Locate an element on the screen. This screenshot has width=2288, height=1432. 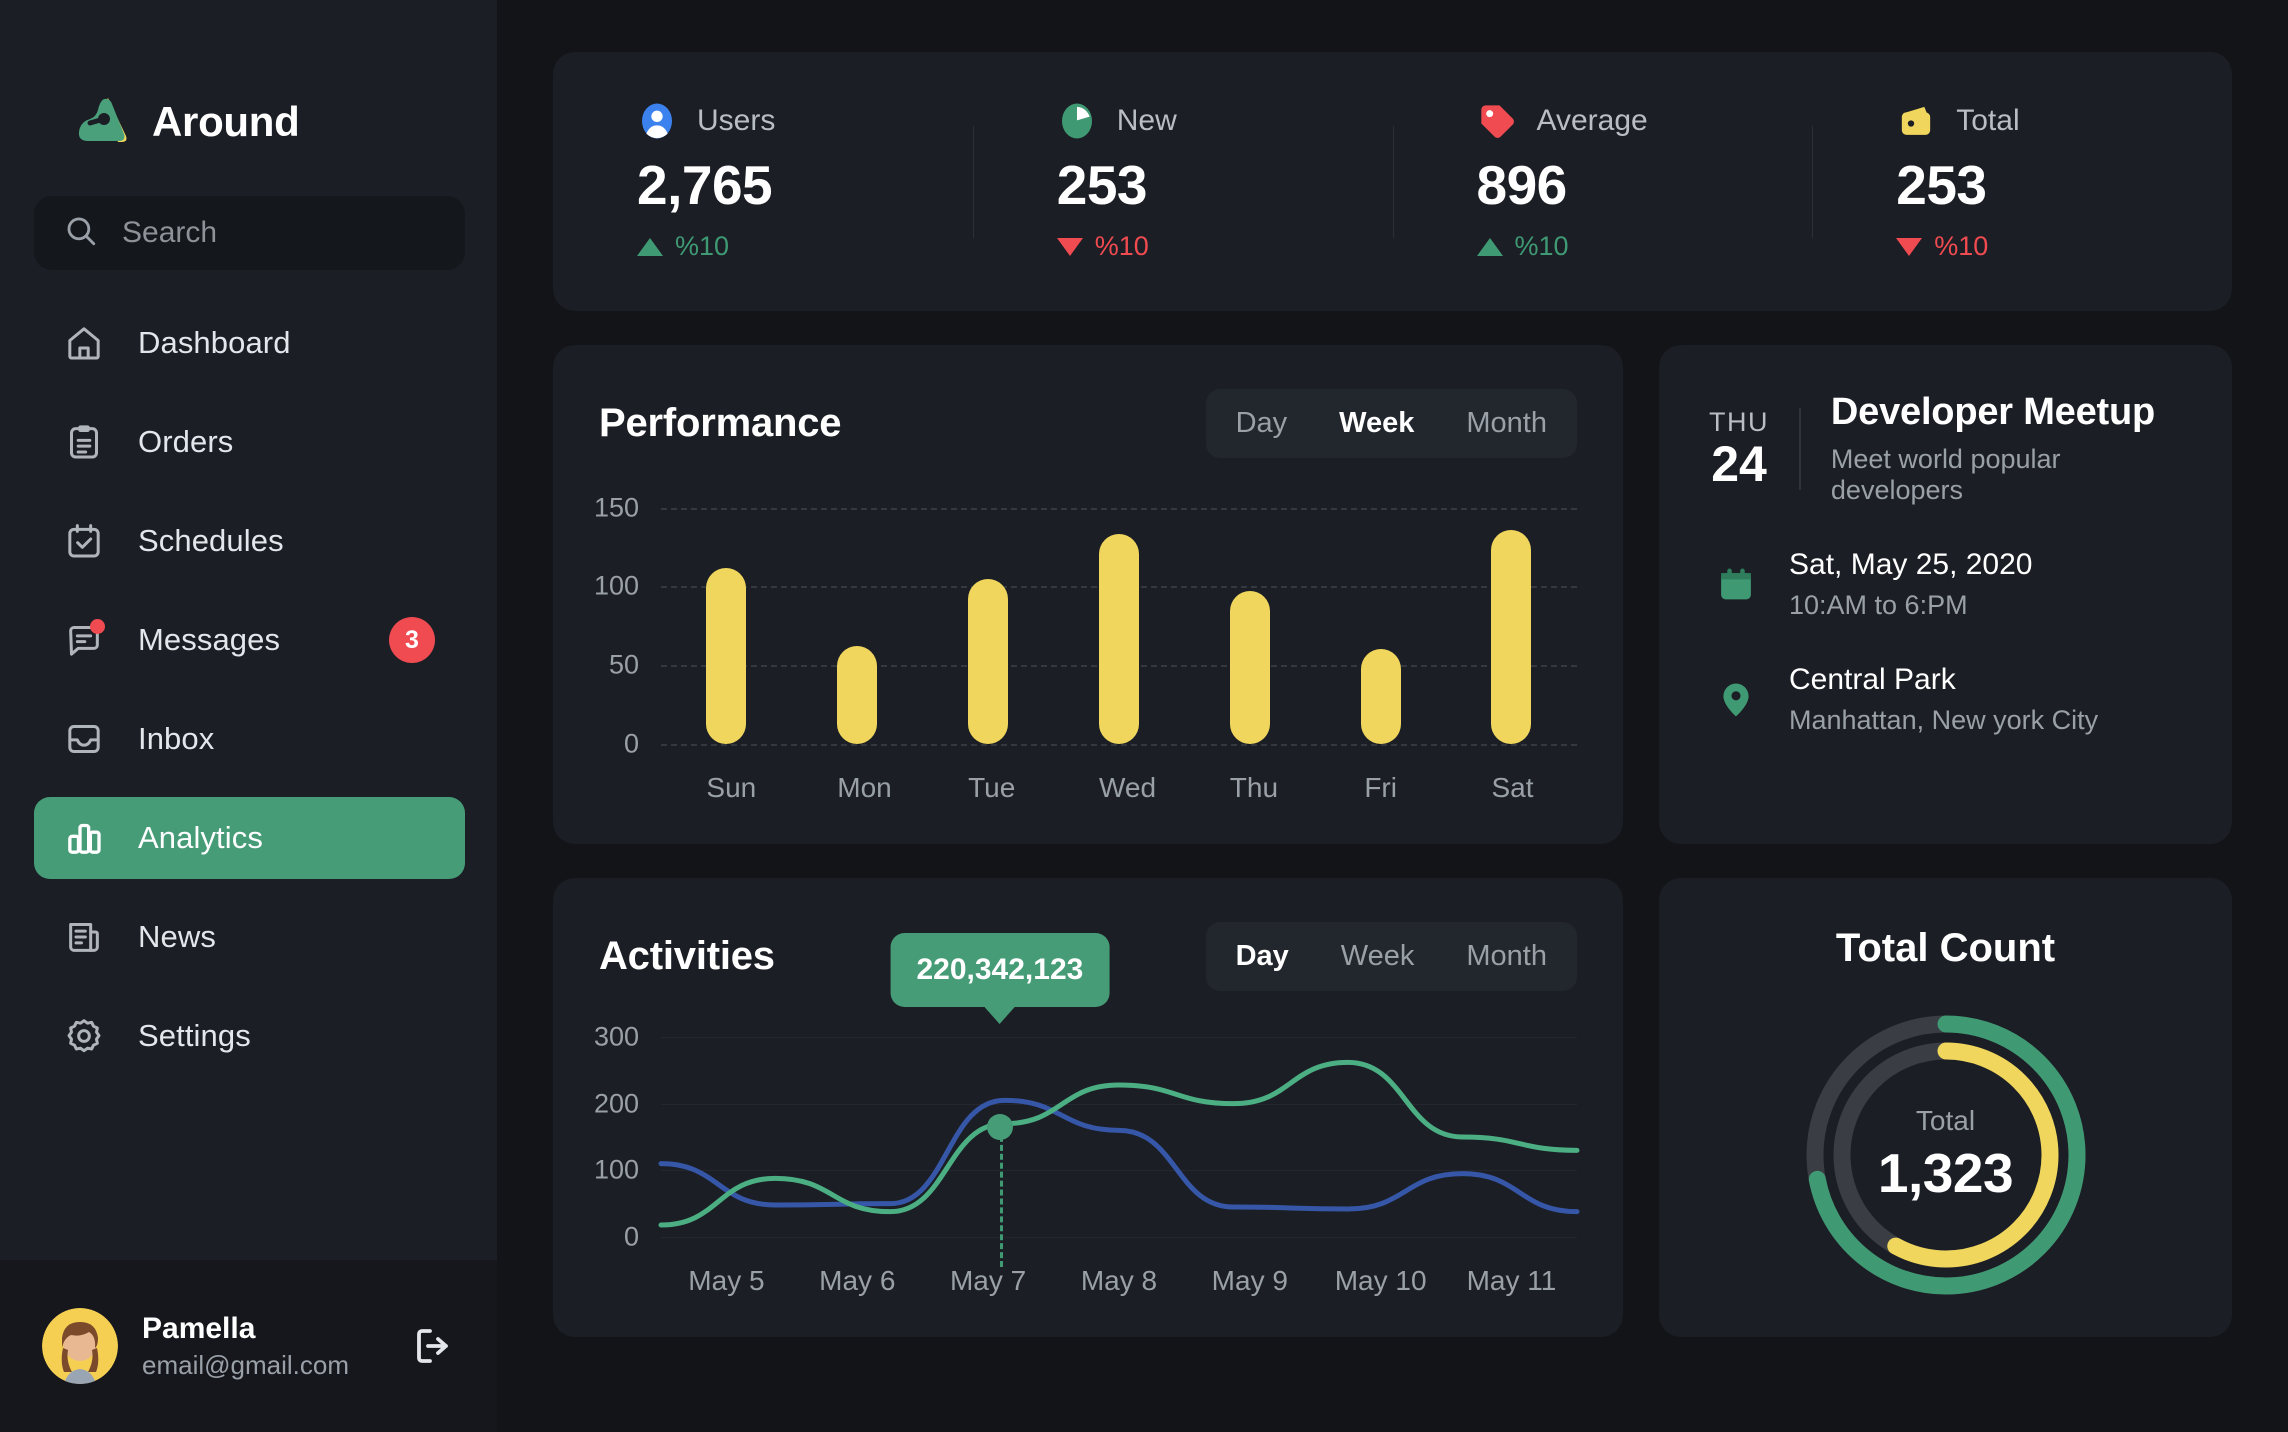
search-icon is located at coordinates (81, 233).